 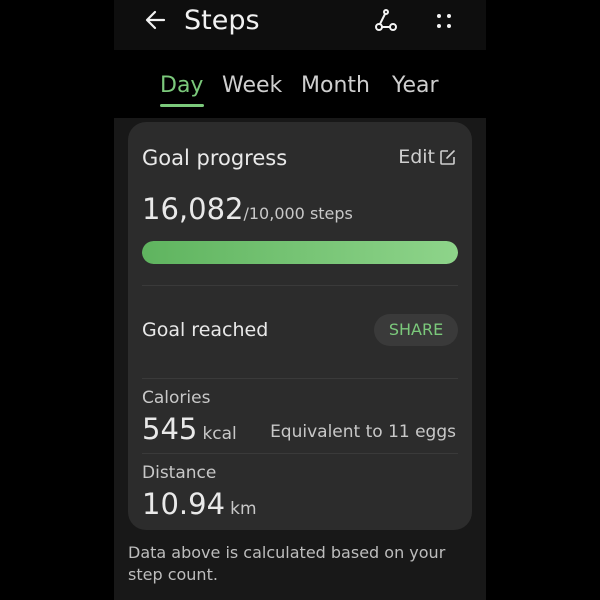 What do you see at coordinates (184, 504) in the screenshot?
I see `distance-value: 10.94` at bounding box center [184, 504].